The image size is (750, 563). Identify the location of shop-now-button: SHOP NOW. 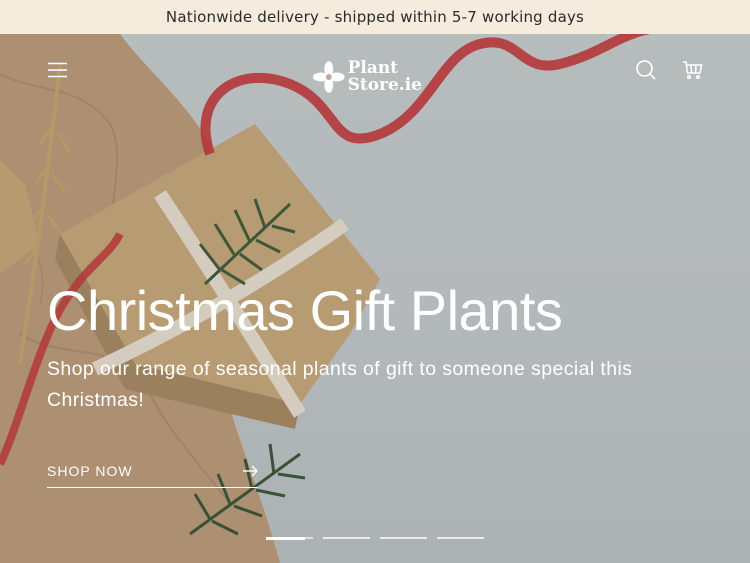
(152, 471).